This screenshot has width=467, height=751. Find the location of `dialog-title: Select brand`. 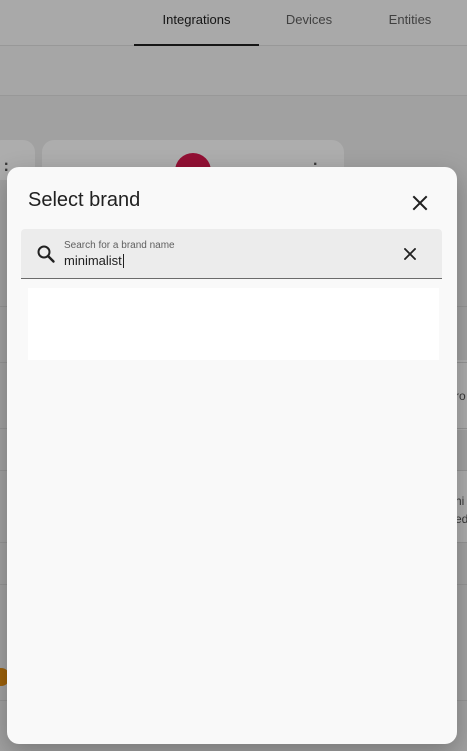

dialog-title: Select brand is located at coordinates (84, 200).